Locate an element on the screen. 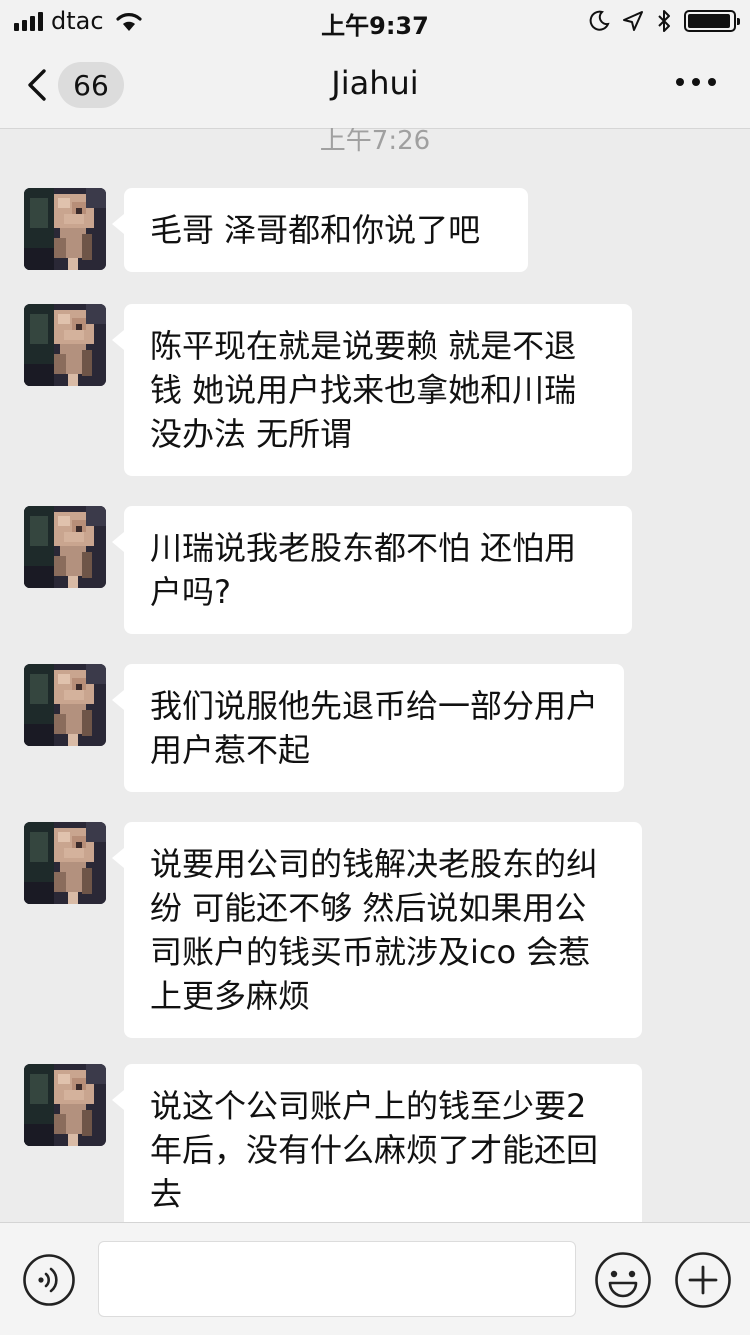  input-bar is located at coordinates (375, 1278).